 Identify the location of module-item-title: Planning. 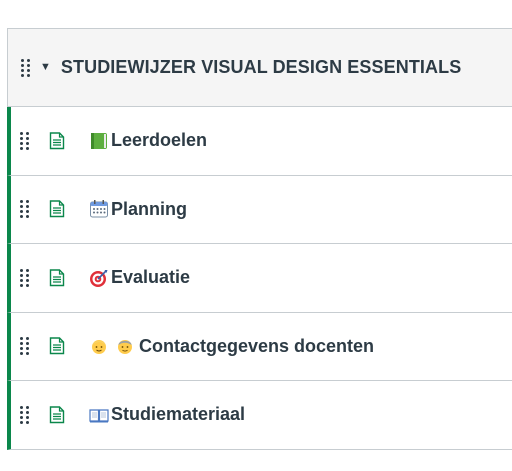
(138, 209).